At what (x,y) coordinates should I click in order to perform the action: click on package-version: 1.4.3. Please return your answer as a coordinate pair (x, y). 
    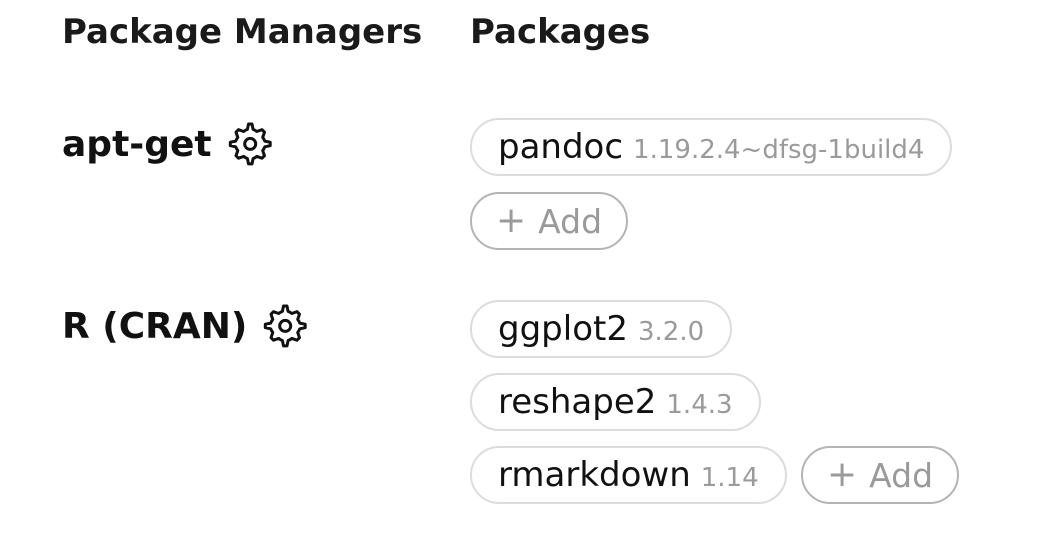
    Looking at the image, I should click on (699, 405).